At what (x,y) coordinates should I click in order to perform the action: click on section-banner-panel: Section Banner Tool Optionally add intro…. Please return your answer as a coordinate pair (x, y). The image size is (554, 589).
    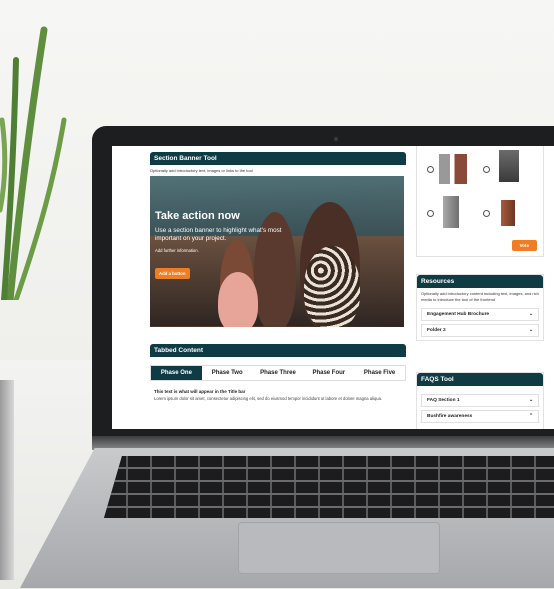
    Looking at the image, I should click on (278, 239).